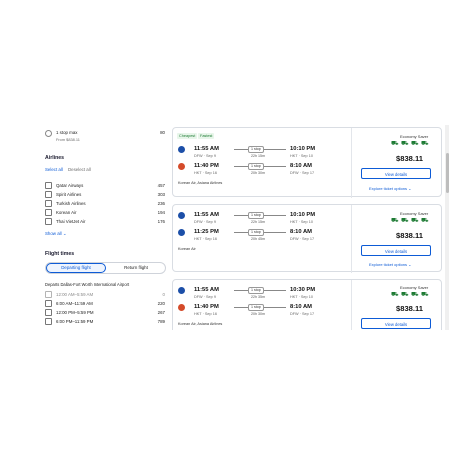 The image size is (450, 450). Describe the element at coordinates (258, 314) in the screenshot. I see `return-duration: 20h 30m` at that location.